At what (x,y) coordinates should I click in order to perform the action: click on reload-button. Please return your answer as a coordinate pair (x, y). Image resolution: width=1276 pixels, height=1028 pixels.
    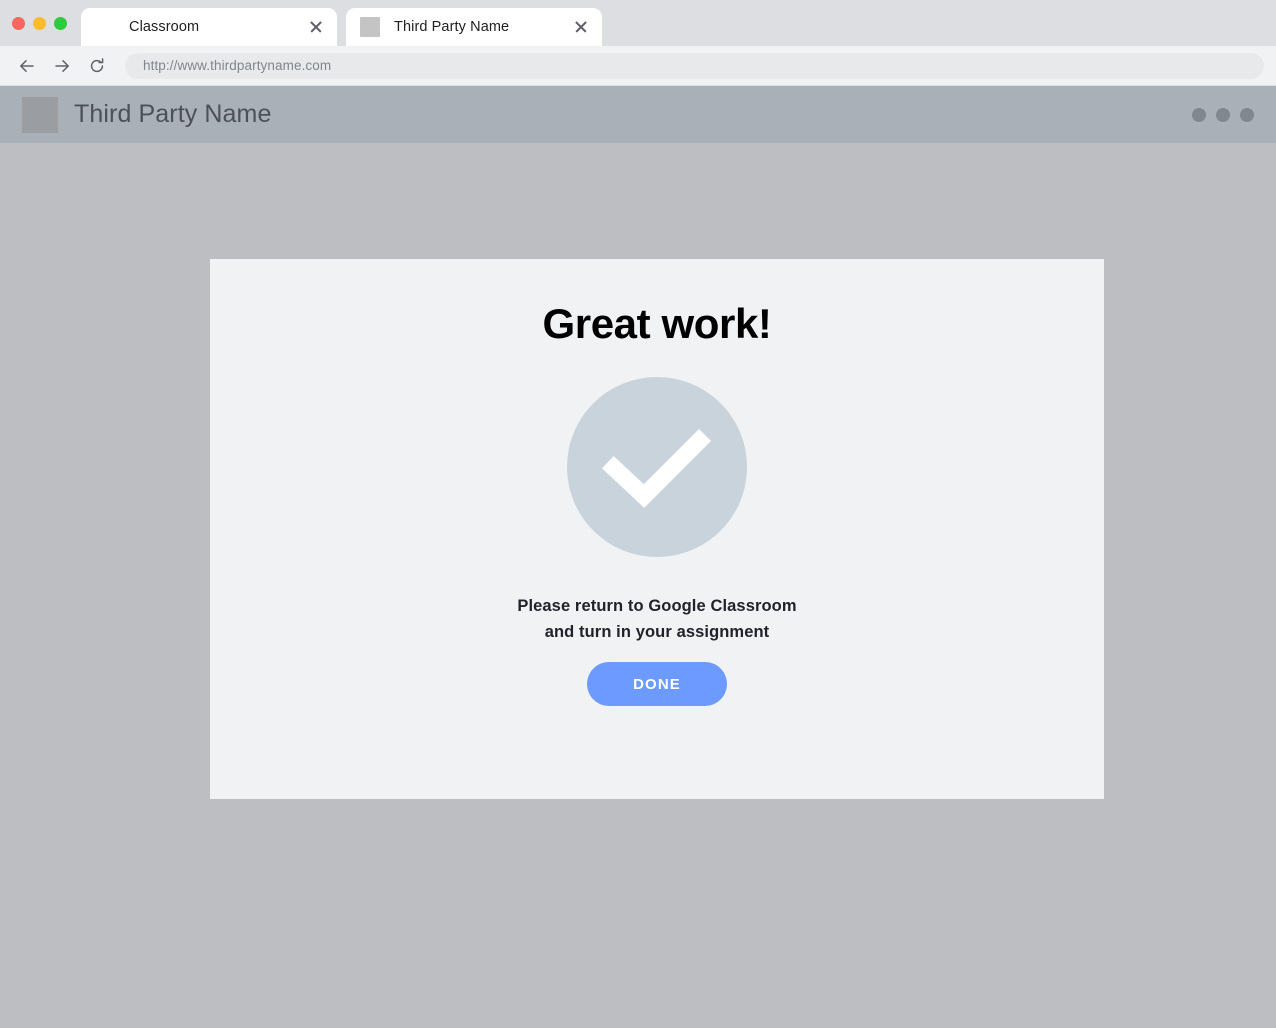
    Looking at the image, I should click on (97, 66).